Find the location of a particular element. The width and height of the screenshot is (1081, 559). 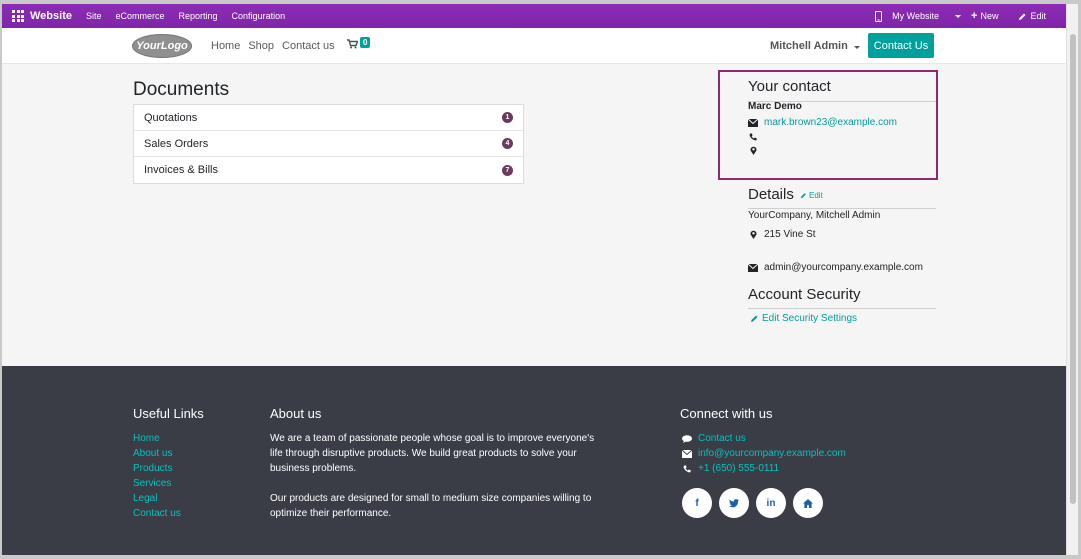

footer-link-contact-us: Contact us is located at coordinates (157, 513).